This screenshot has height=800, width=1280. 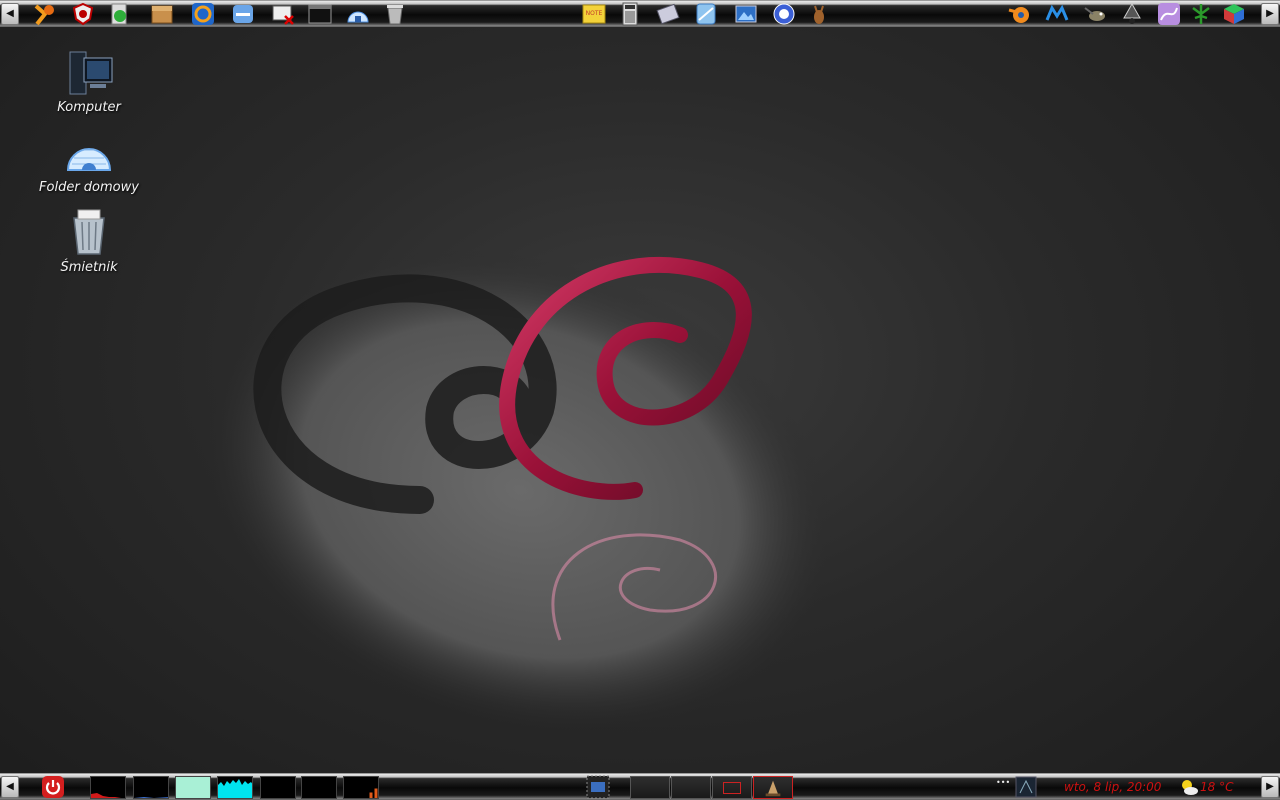 What do you see at coordinates (358, 14) in the screenshot?
I see `home-igloo-icon` at bounding box center [358, 14].